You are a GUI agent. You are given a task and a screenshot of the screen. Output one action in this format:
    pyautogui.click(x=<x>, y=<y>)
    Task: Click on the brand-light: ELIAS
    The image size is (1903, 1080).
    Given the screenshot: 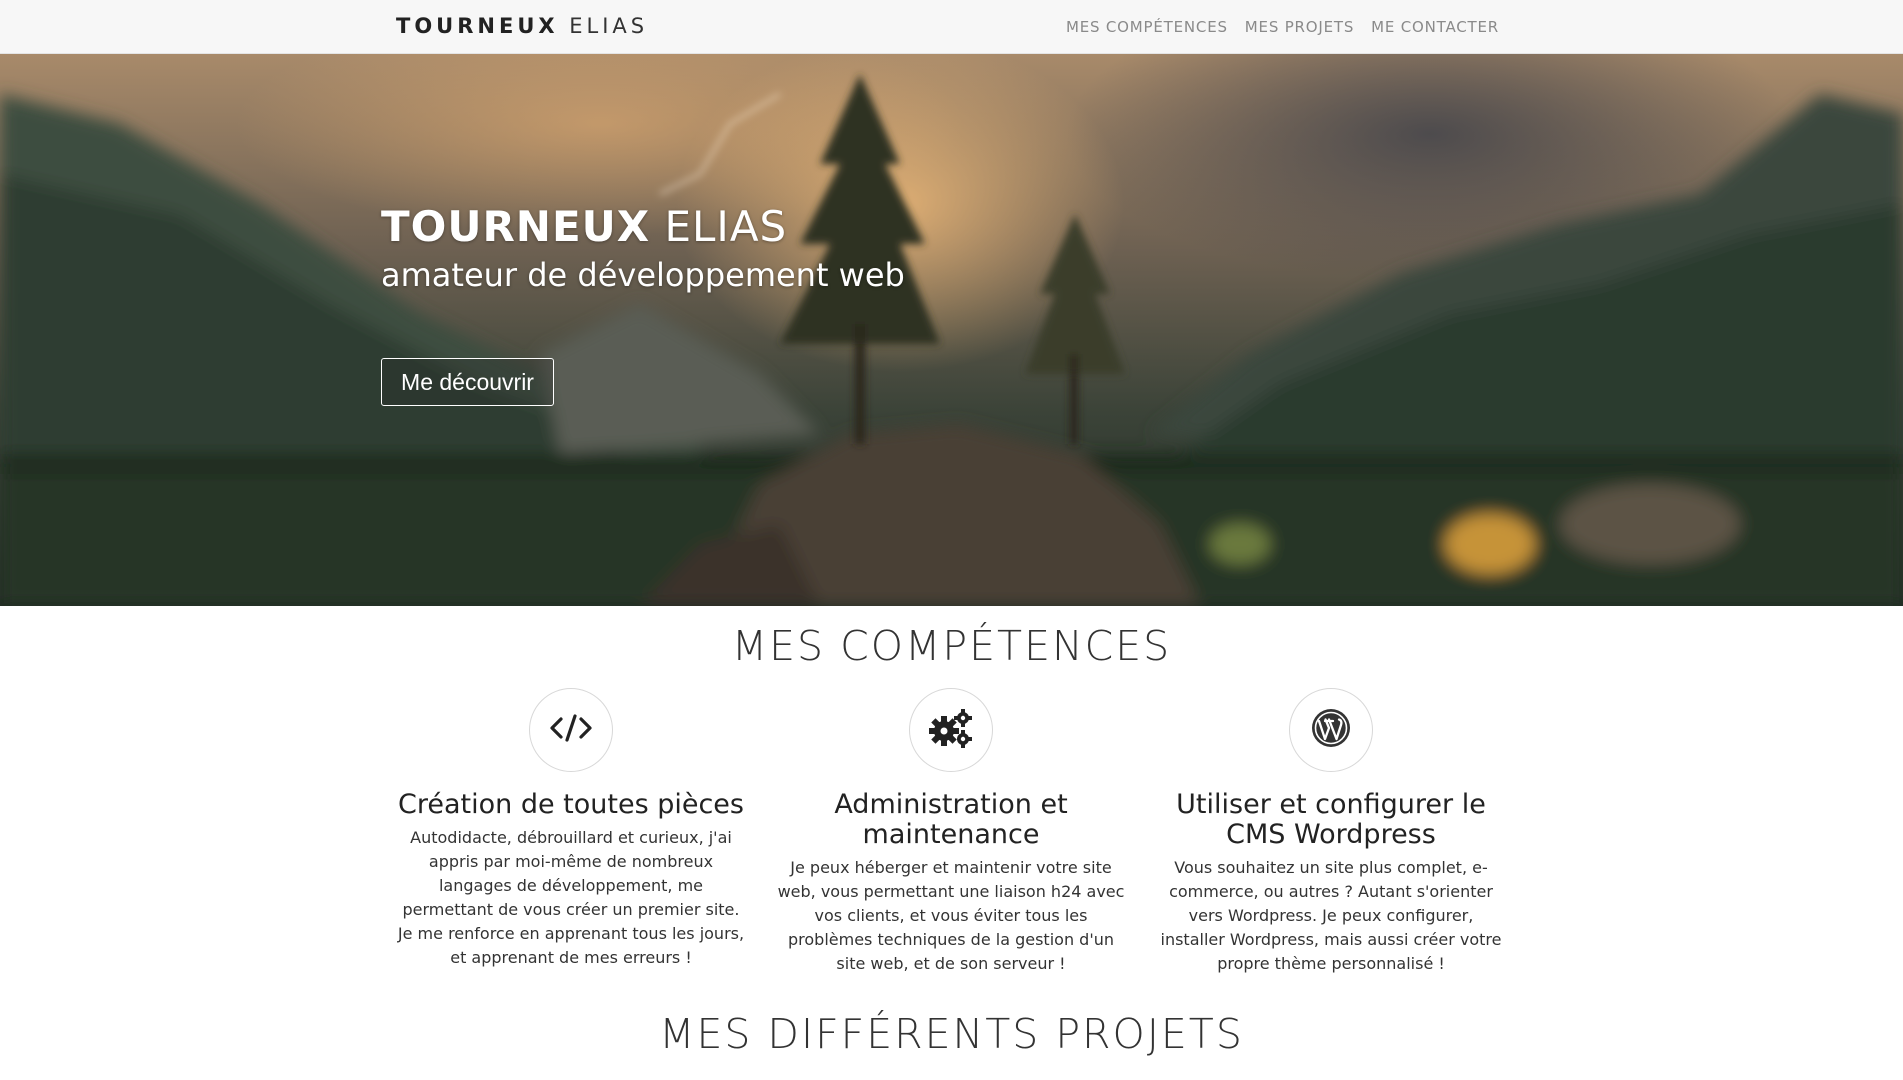 What is the action you would take?
    pyautogui.click(x=609, y=26)
    